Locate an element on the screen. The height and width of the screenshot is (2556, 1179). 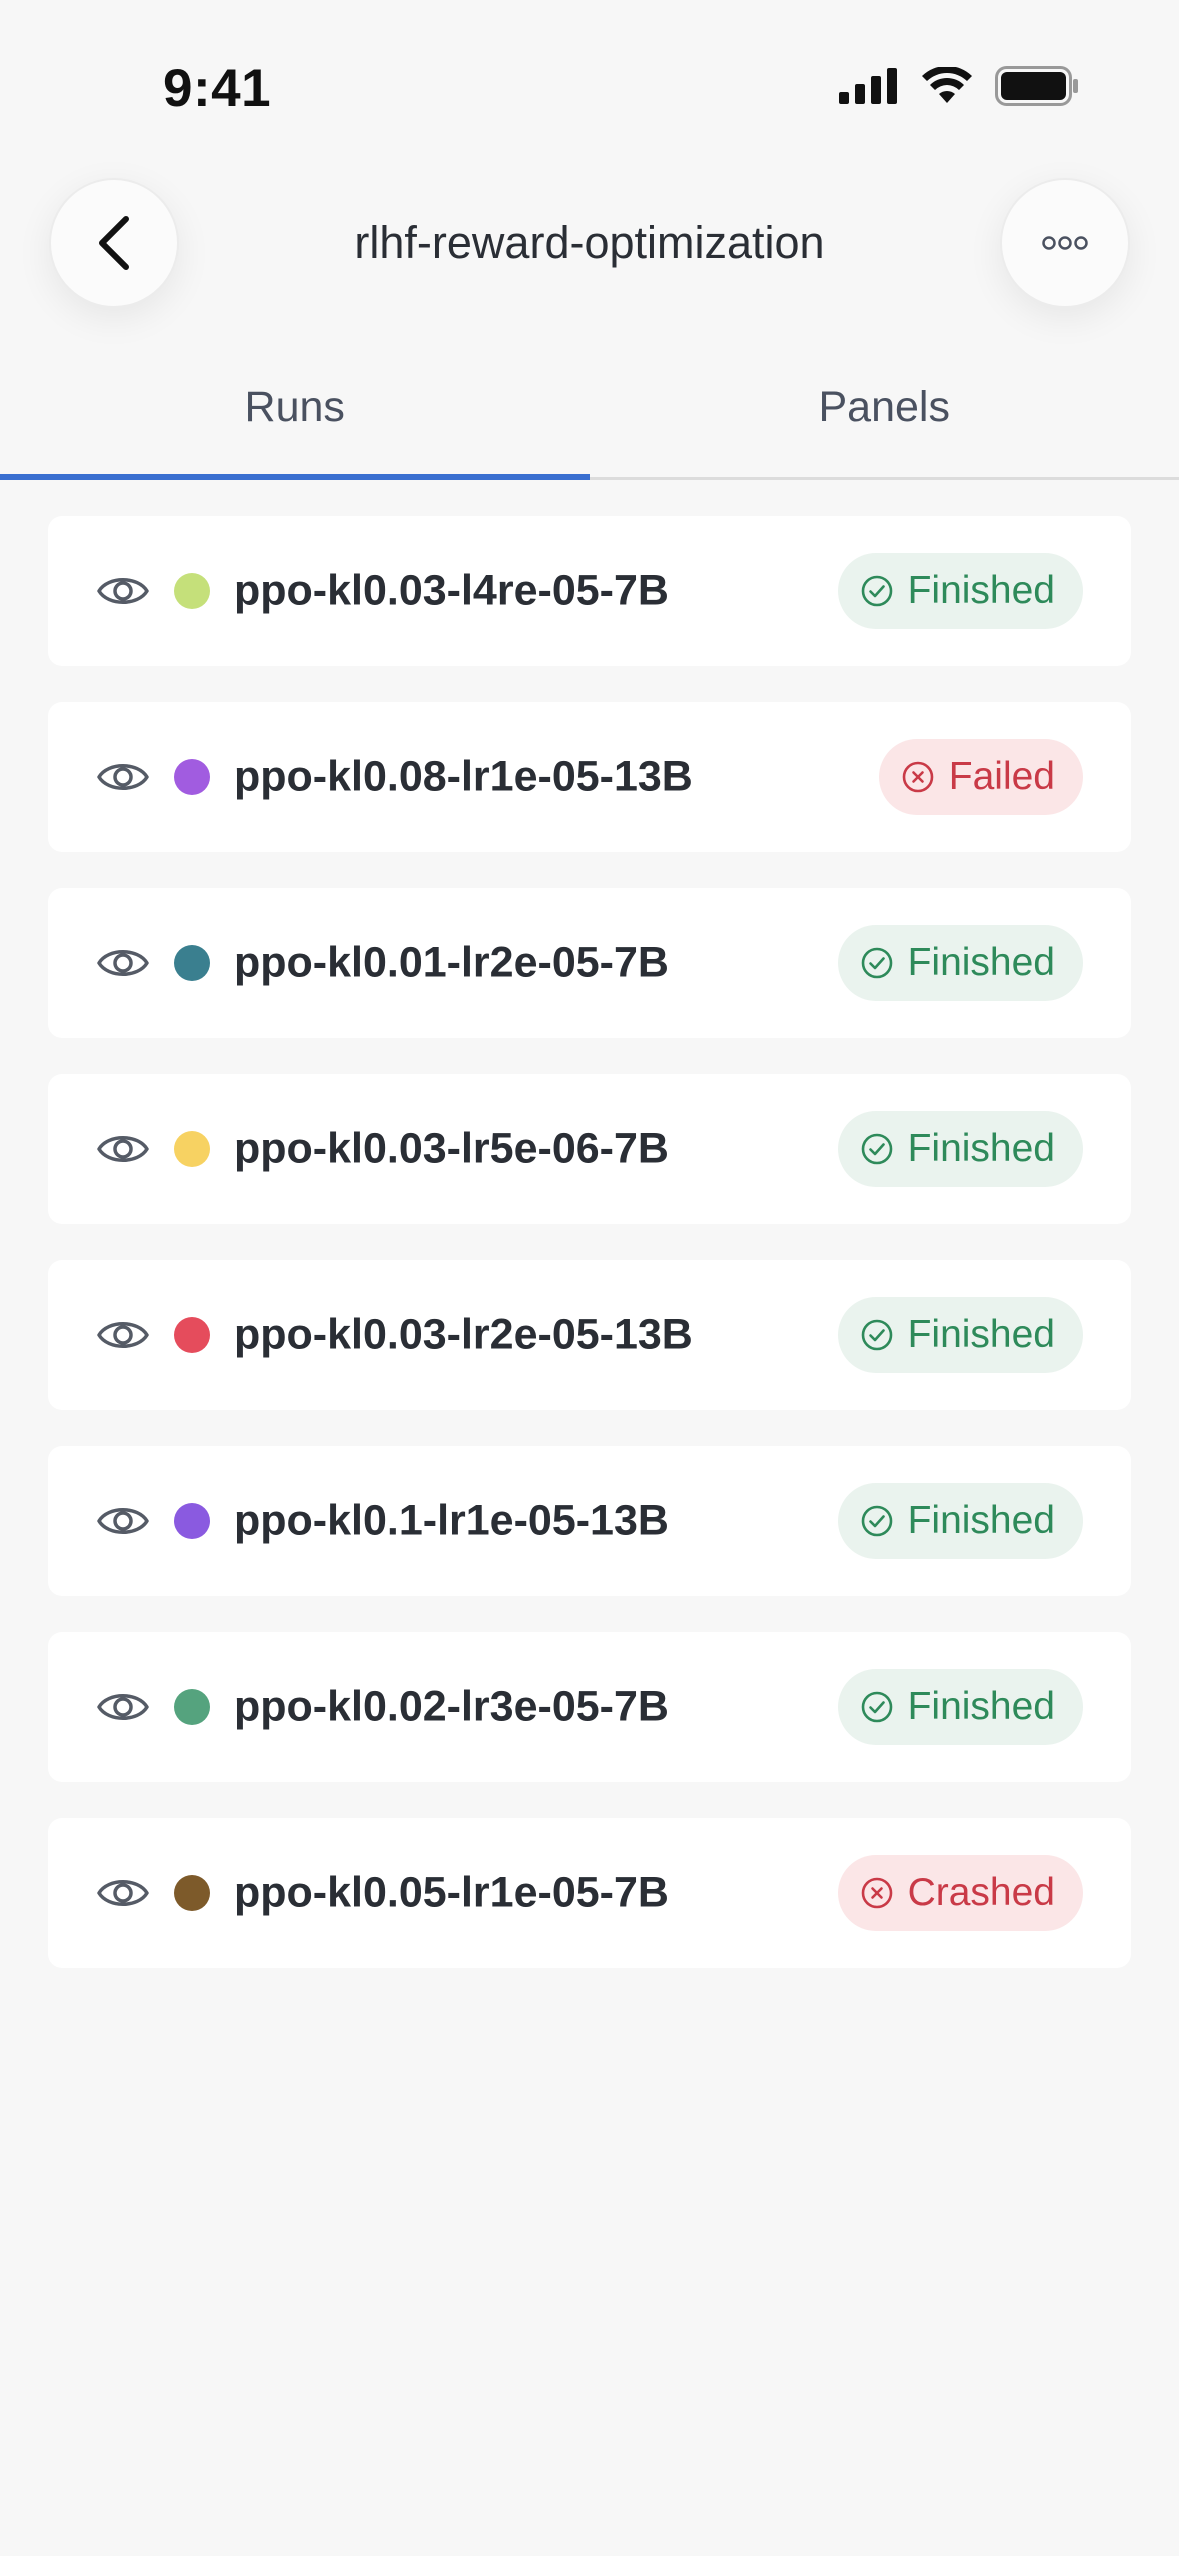
header: rlhf-reward-optimization is located at coordinates (589, 243).